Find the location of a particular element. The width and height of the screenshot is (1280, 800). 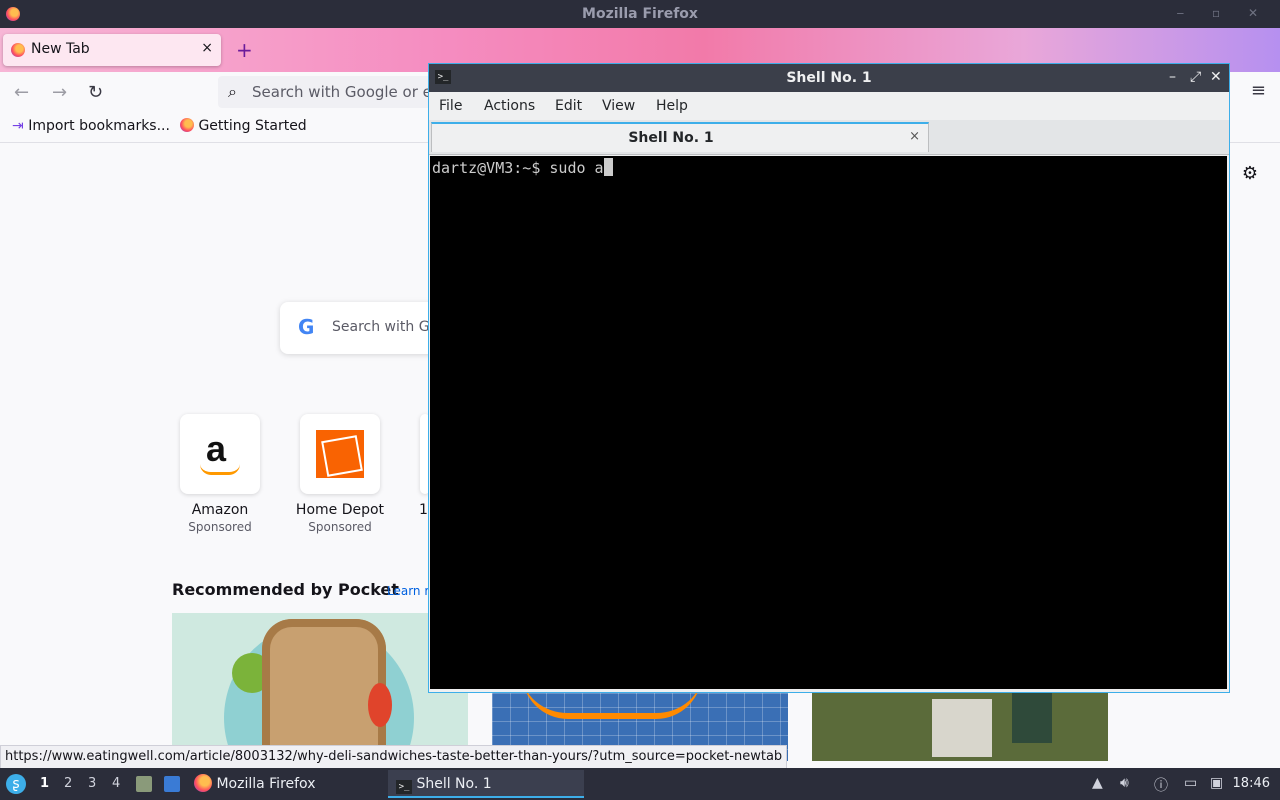

pocket-card-park is located at coordinates (960, 727).